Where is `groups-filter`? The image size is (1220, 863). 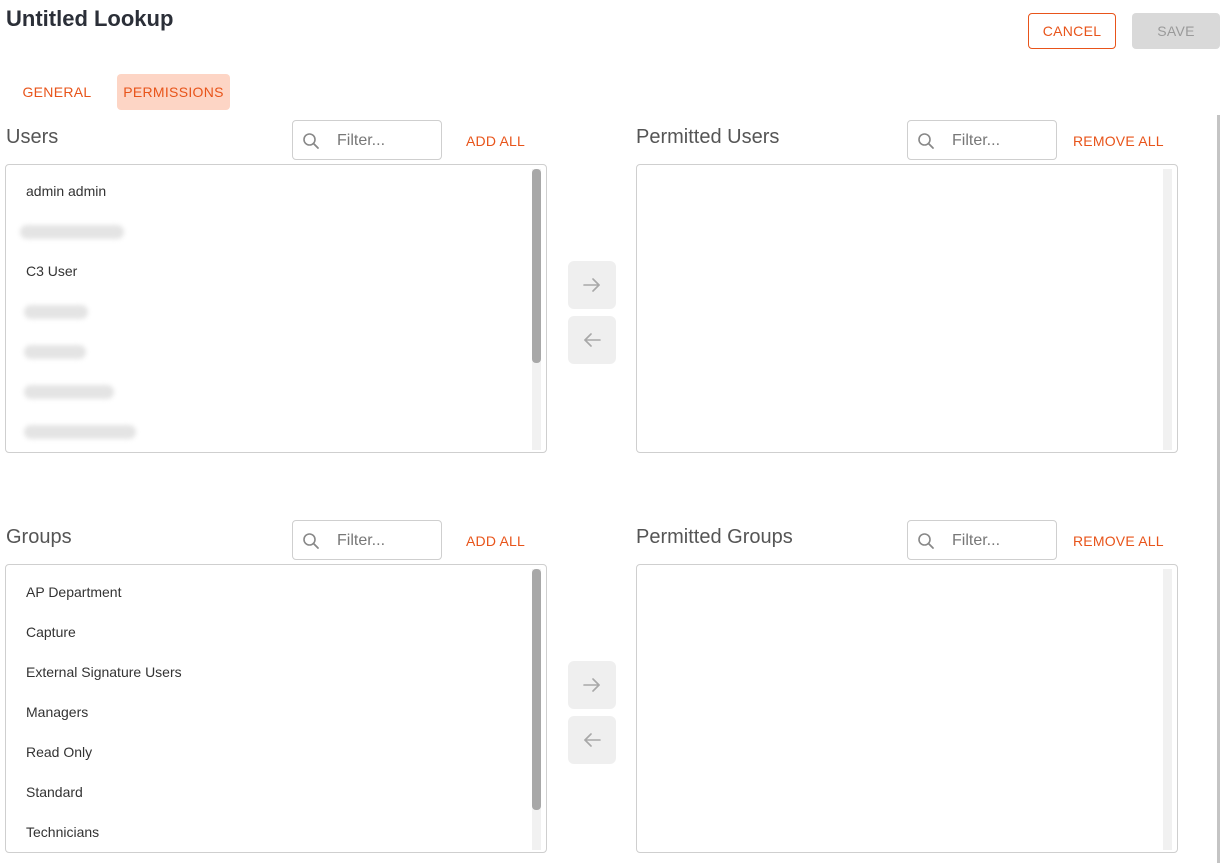
groups-filter is located at coordinates (367, 540).